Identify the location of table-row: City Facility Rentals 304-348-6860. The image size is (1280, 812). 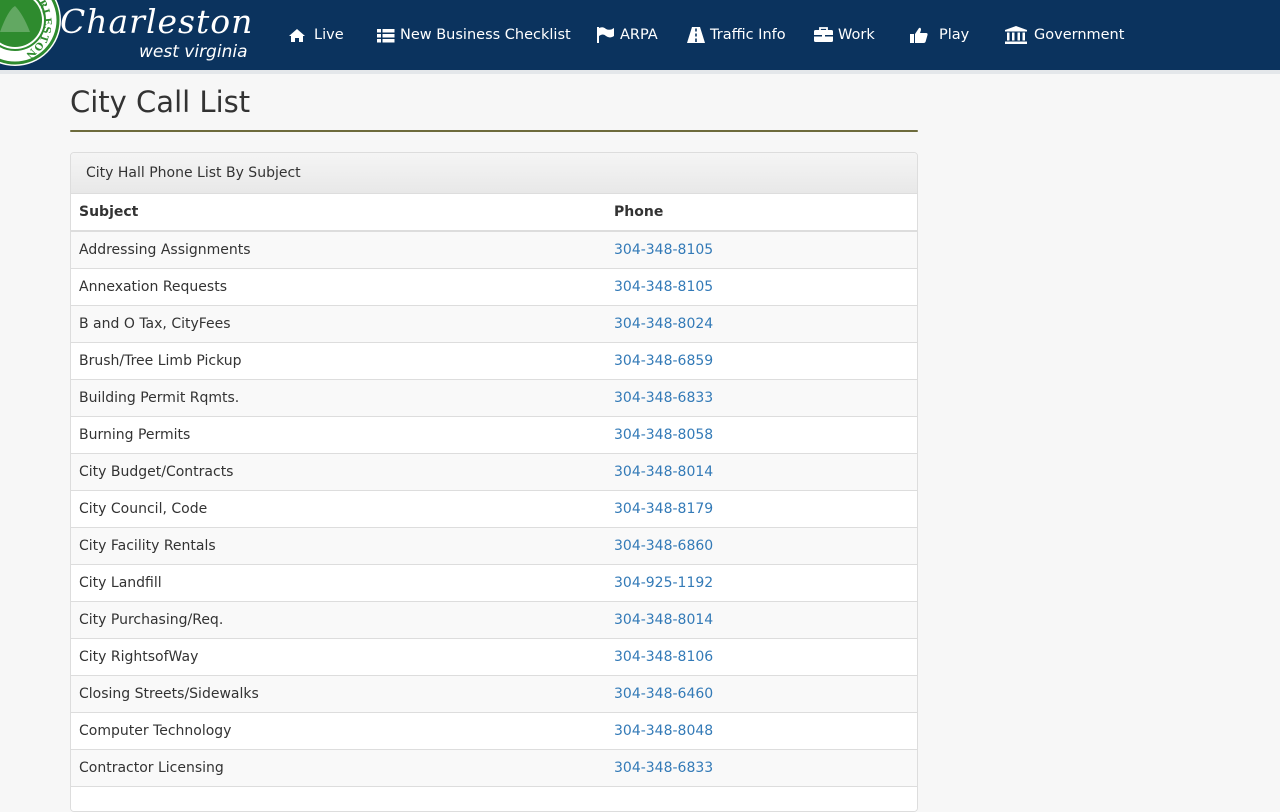
(494, 545).